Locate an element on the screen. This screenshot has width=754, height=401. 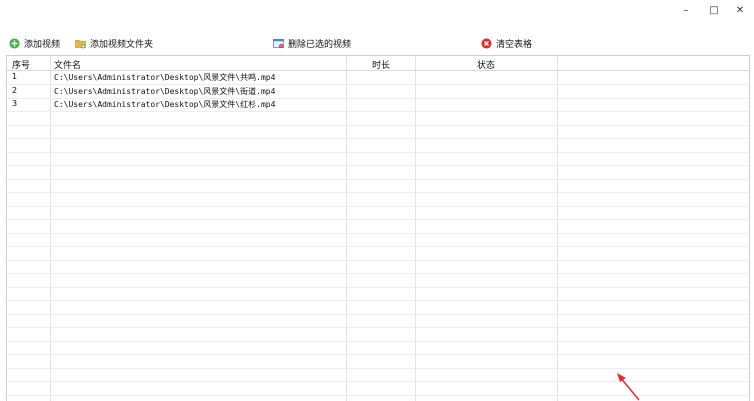
add-circle-icon is located at coordinates (14, 43).